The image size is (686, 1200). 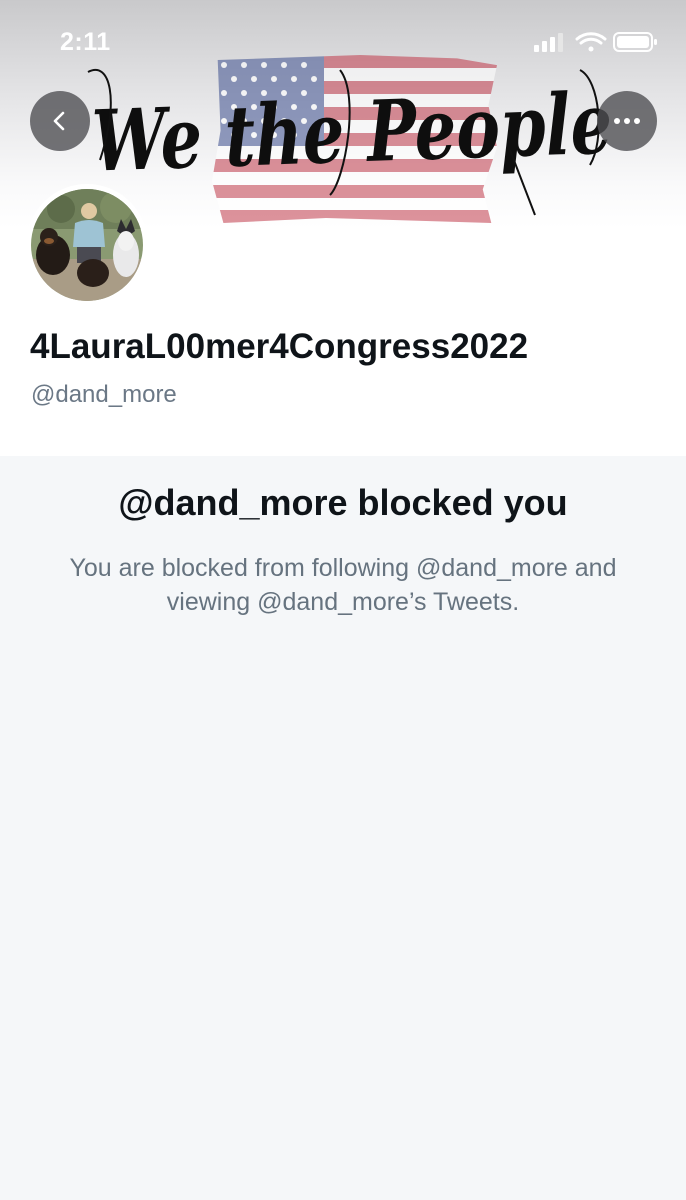 What do you see at coordinates (352, 132) in the screenshot?
I see `svg-text: We the People` at bounding box center [352, 132].